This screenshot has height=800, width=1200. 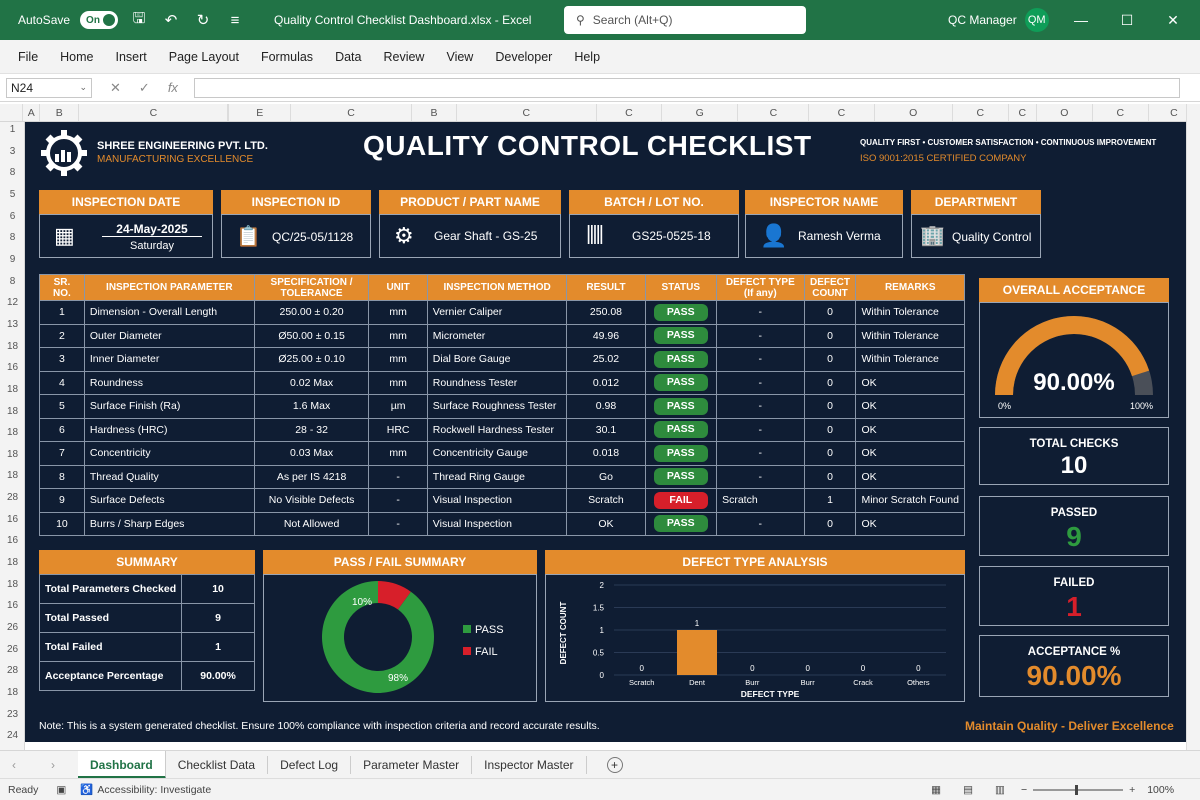 I want to click on tab-home: Home, so click(x=76, y=57).